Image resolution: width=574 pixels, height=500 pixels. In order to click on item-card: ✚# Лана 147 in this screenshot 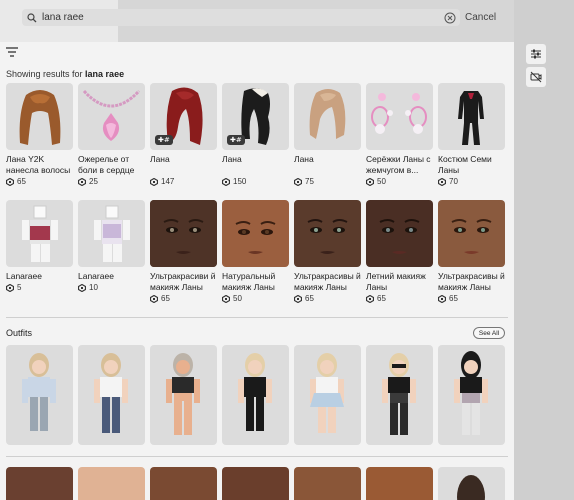, I will do `click(183, 134)`.